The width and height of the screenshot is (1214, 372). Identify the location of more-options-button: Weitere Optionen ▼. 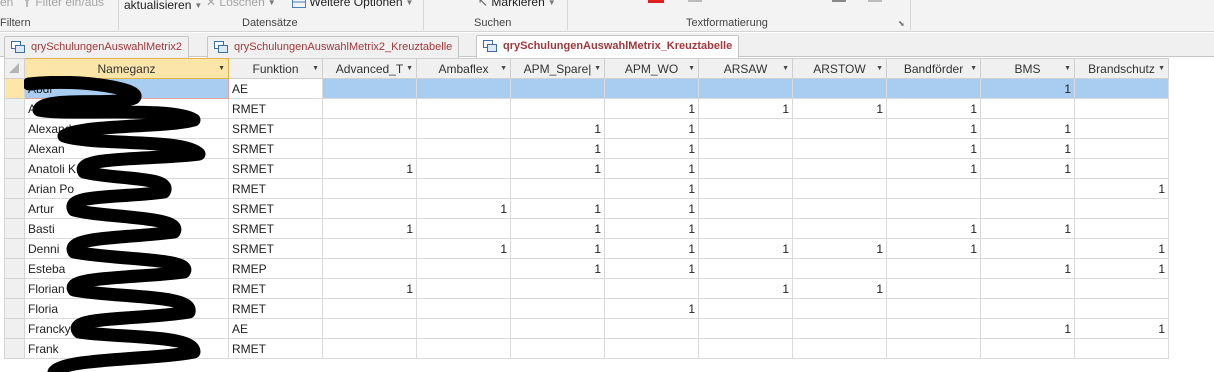
(352, 4).